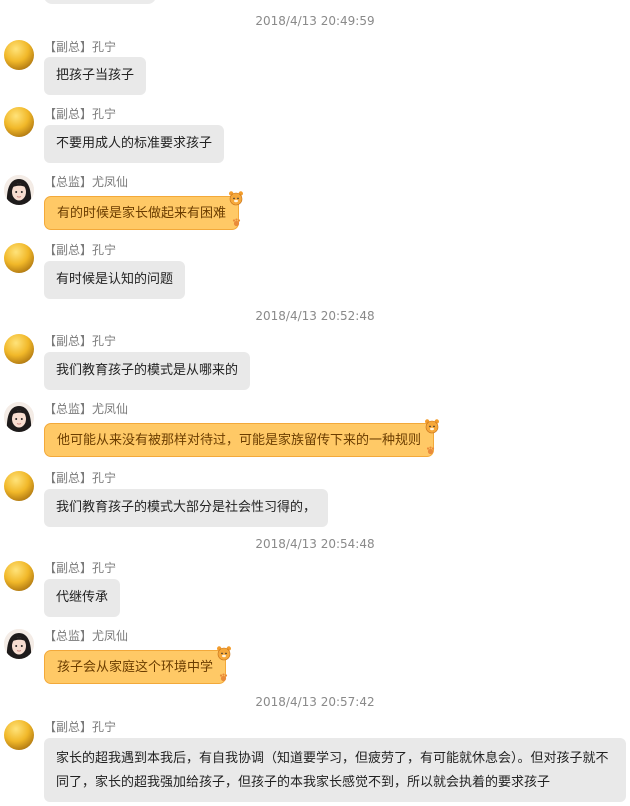 The image size is (630, 806). What do you see at coordinates (82, 598) in the screenshot?
I see `message-bubble: 代继传承` at bounding box center [82, 598].